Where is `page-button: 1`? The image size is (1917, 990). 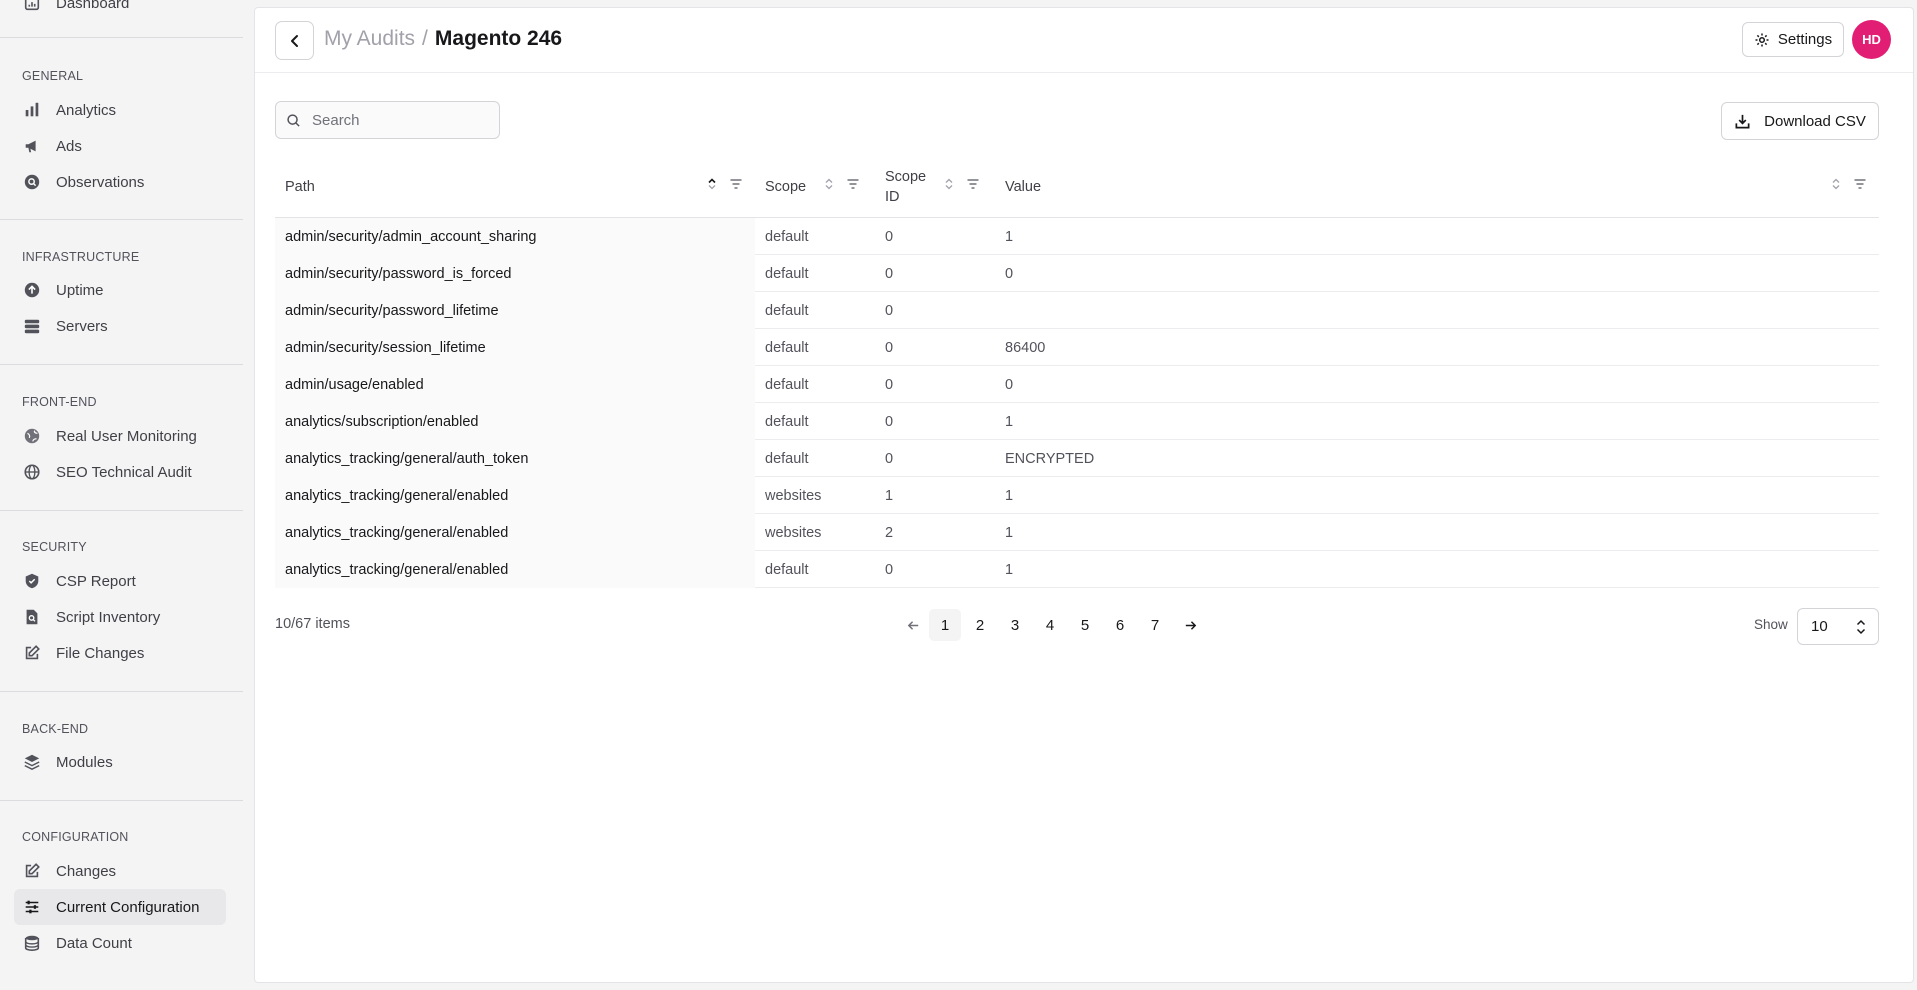 page-button: 1 is located at coordinates (945, 625).